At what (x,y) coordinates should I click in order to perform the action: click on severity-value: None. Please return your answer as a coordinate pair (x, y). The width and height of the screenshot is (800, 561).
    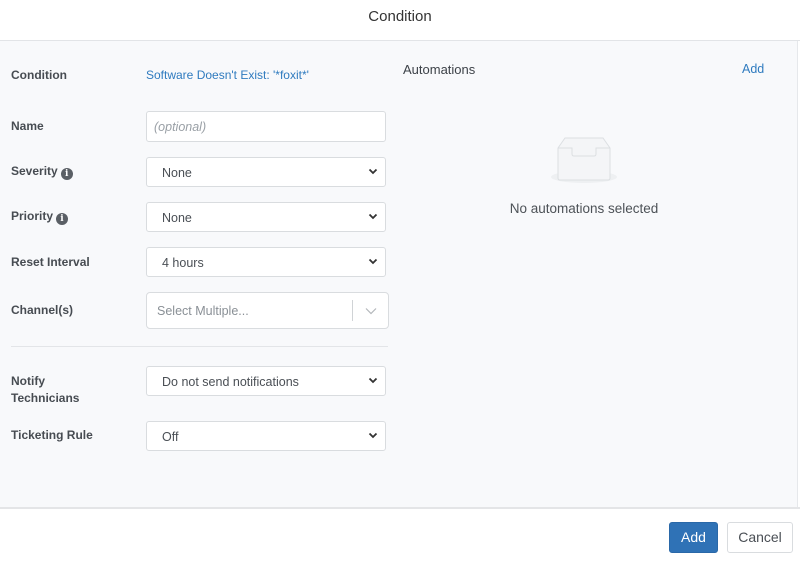
    Looking at the image, I should click on (177, 173).